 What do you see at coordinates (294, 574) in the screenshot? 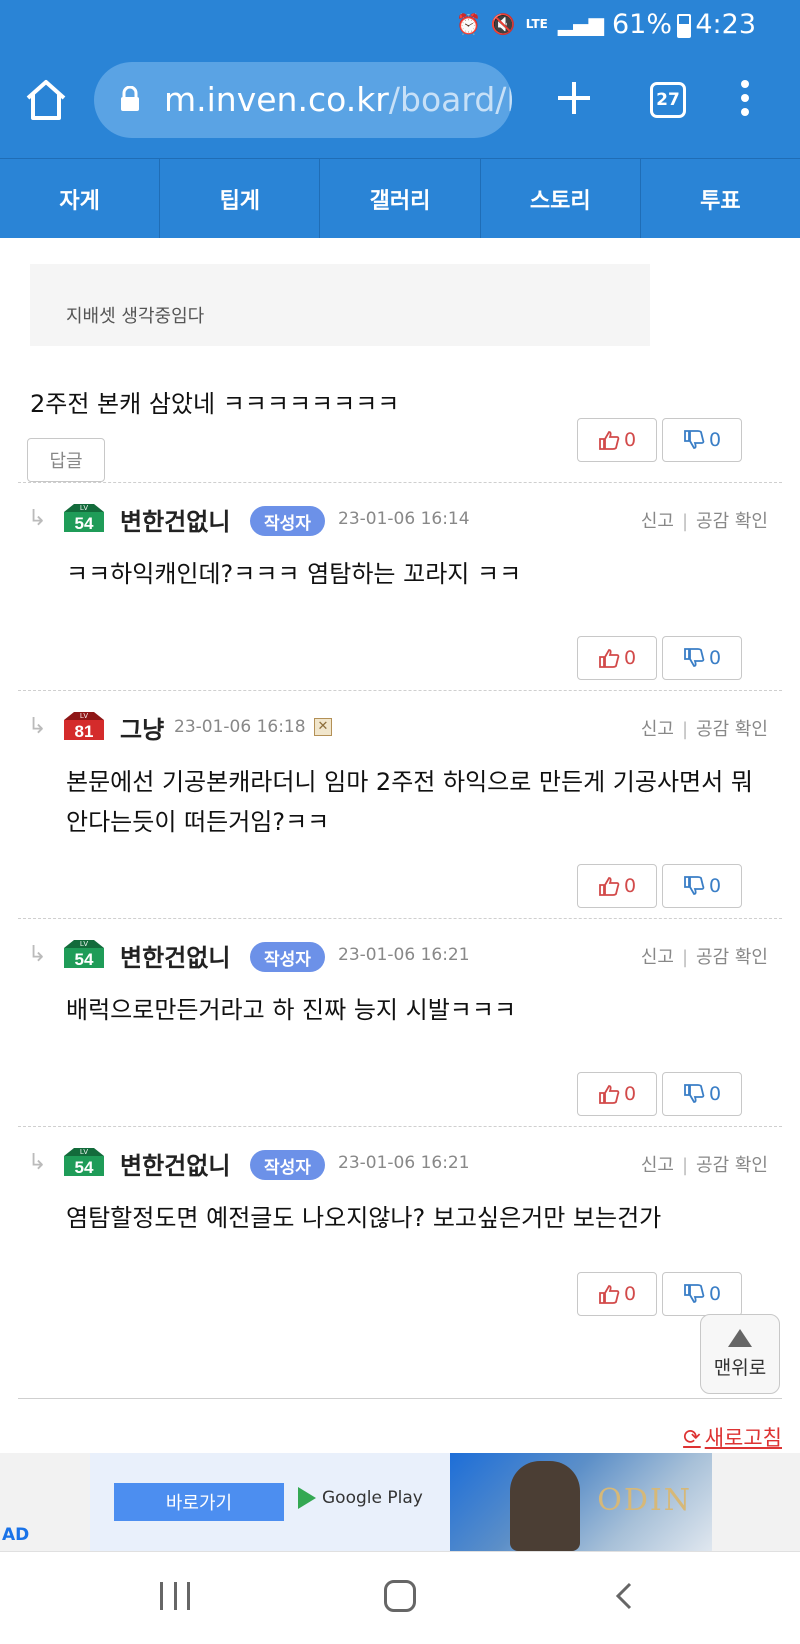
I see `comment-text: ㅋㅋ하익캐인데?ㅋㅋㅋ 염탐하는 꼬라지 ㅋㅋ` at bounding box center [294, 574].